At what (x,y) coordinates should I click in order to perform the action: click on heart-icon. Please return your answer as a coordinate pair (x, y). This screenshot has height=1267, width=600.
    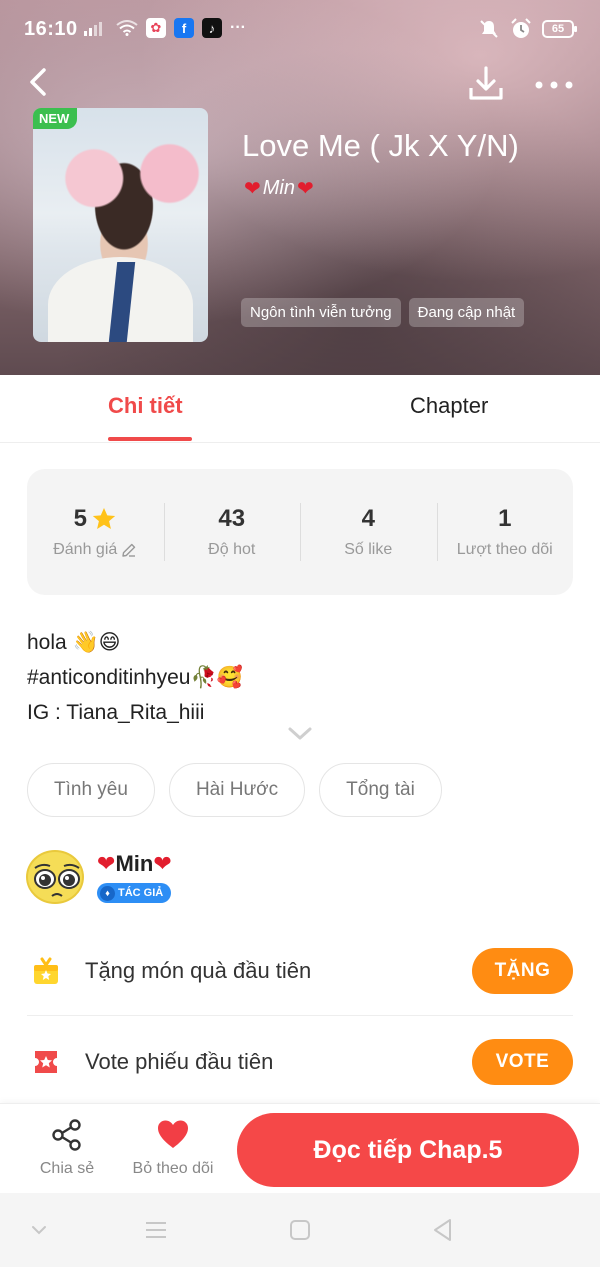
    Looking at the image, I should click on (173, 1134).